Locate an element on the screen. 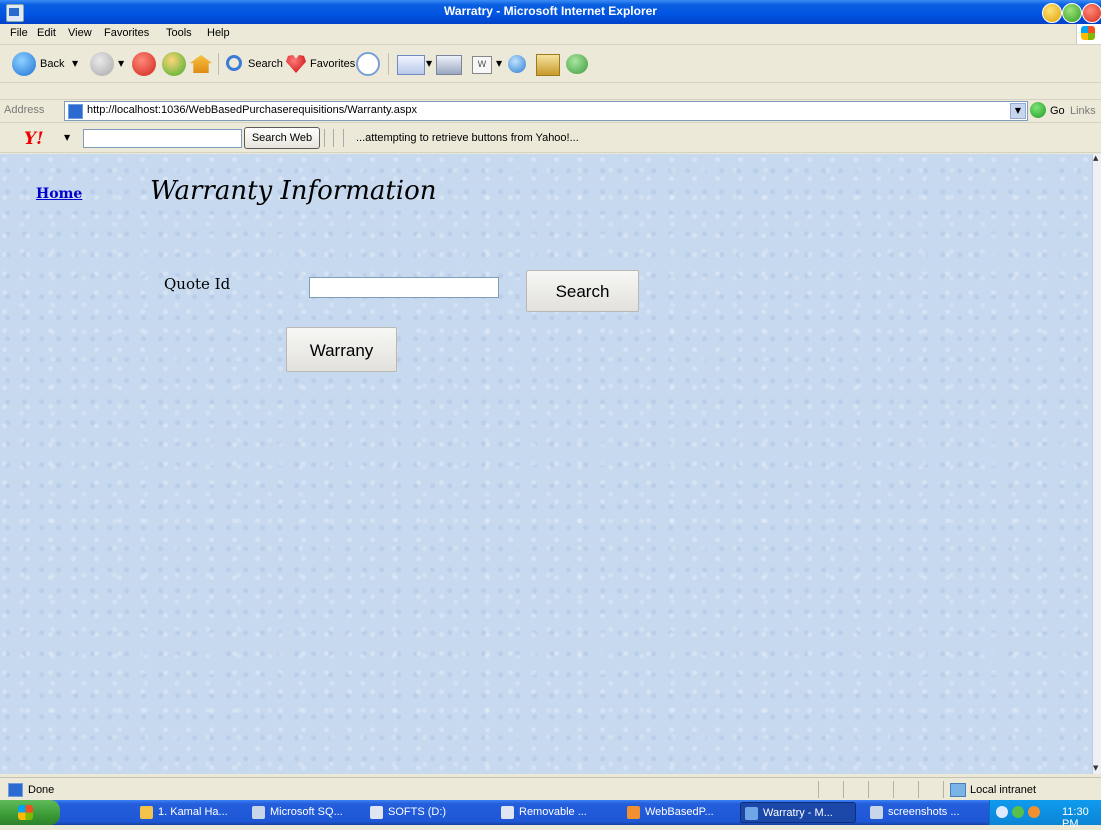 The width and height of the screenshot is (1101, 830). security-zone-text: Local intranet is located at coordinates (1003, 790).